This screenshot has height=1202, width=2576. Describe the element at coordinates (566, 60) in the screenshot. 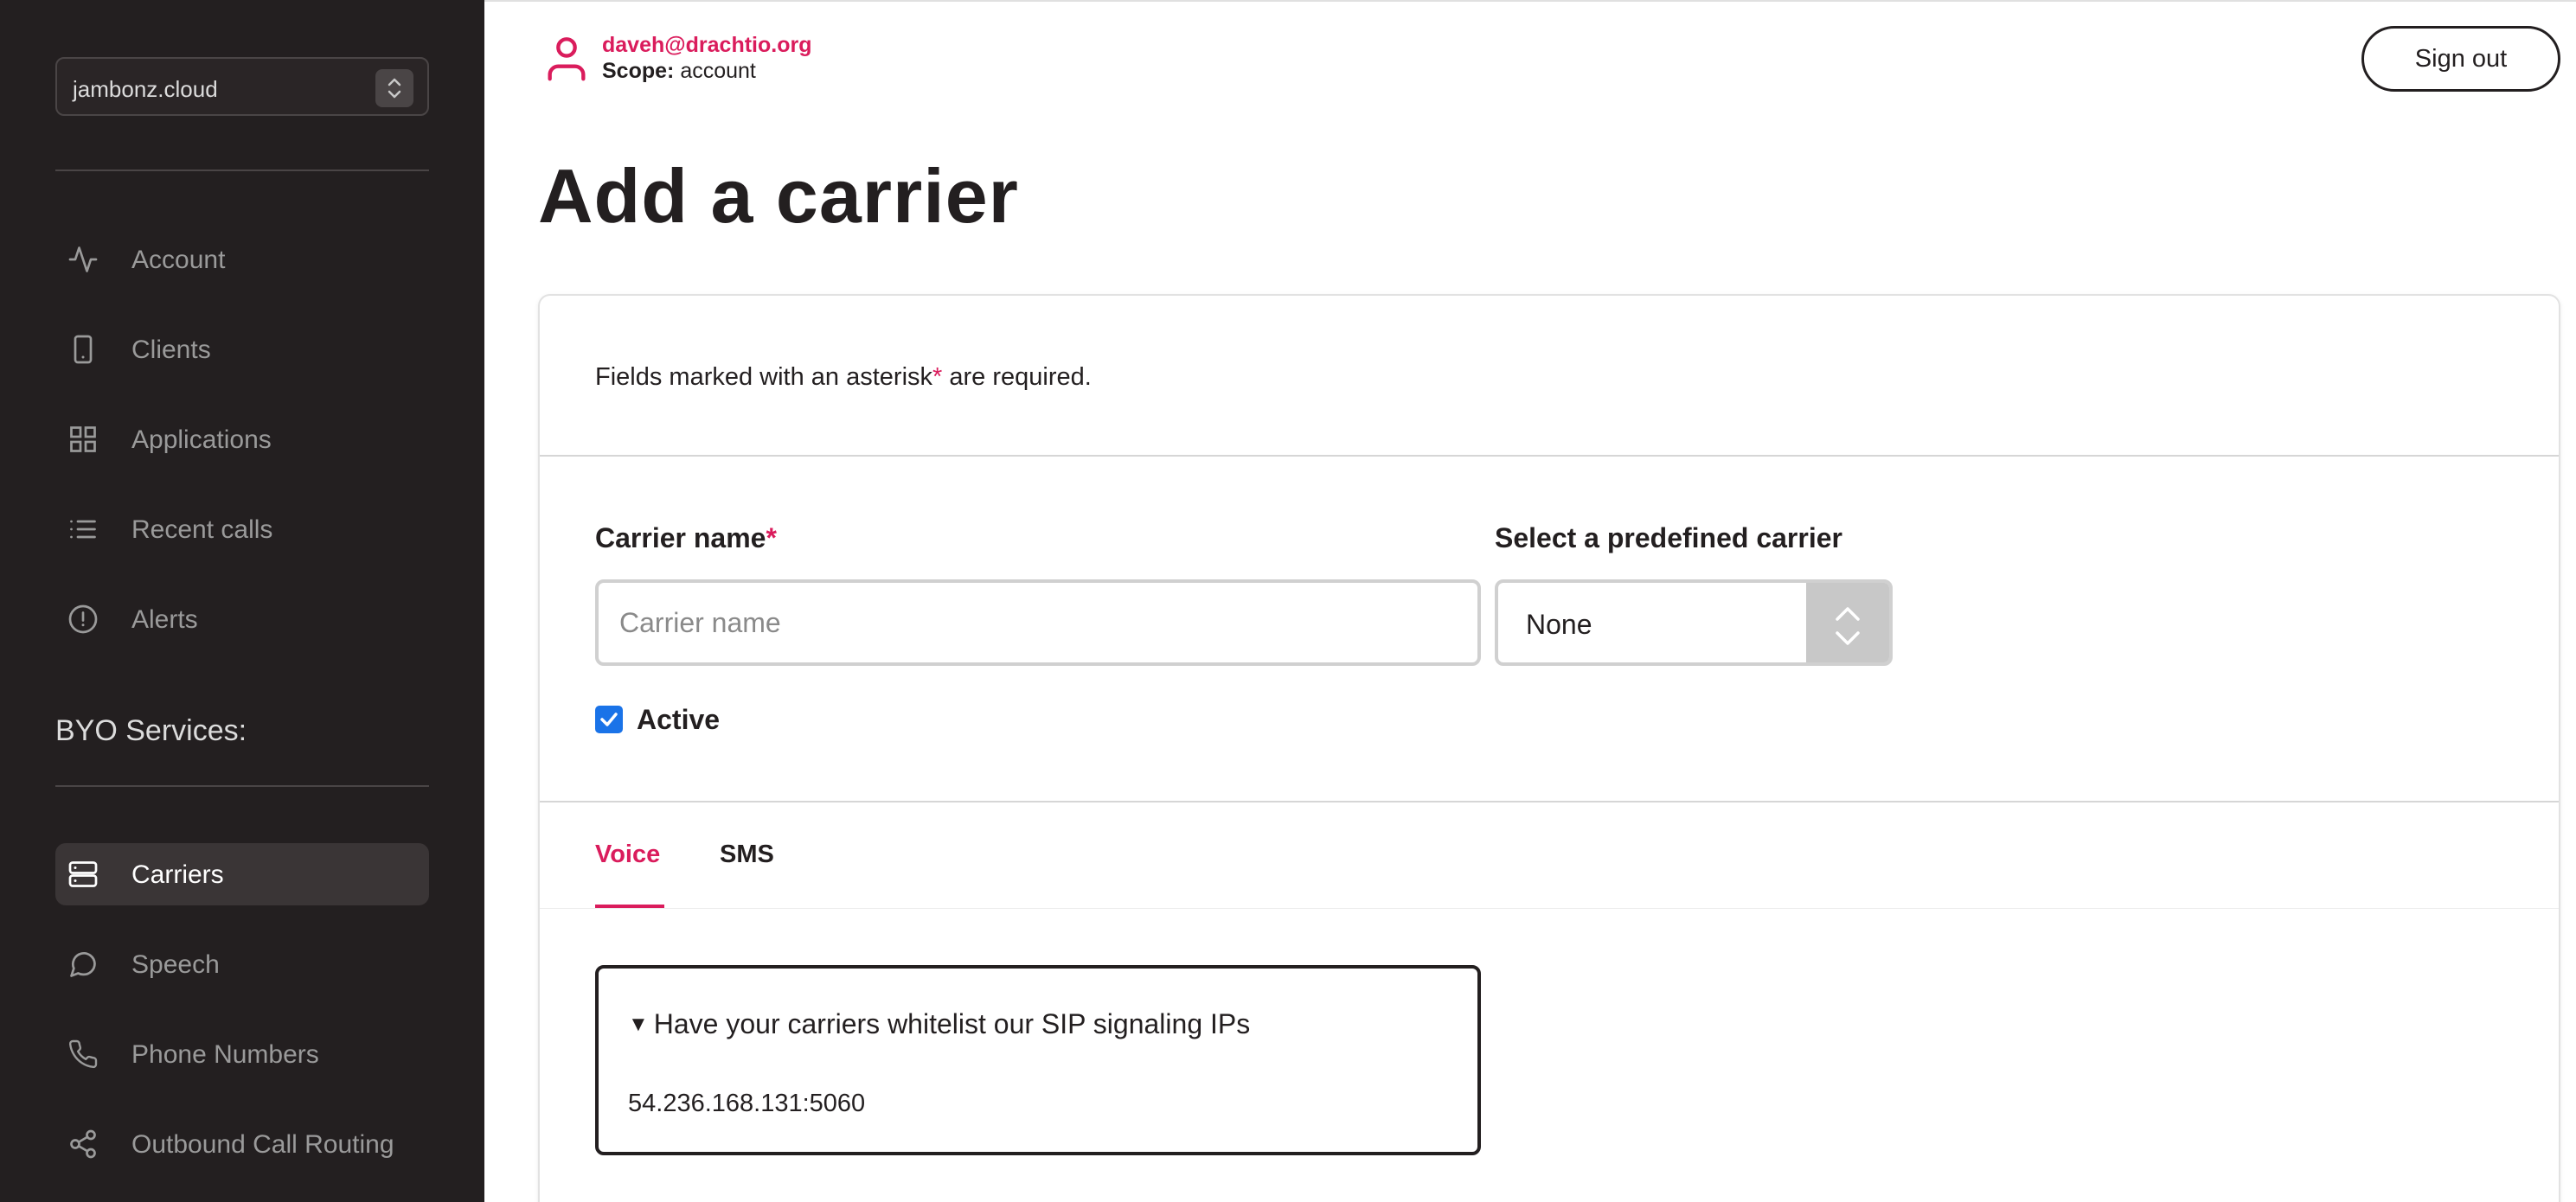

I see `user-icon` at that location.